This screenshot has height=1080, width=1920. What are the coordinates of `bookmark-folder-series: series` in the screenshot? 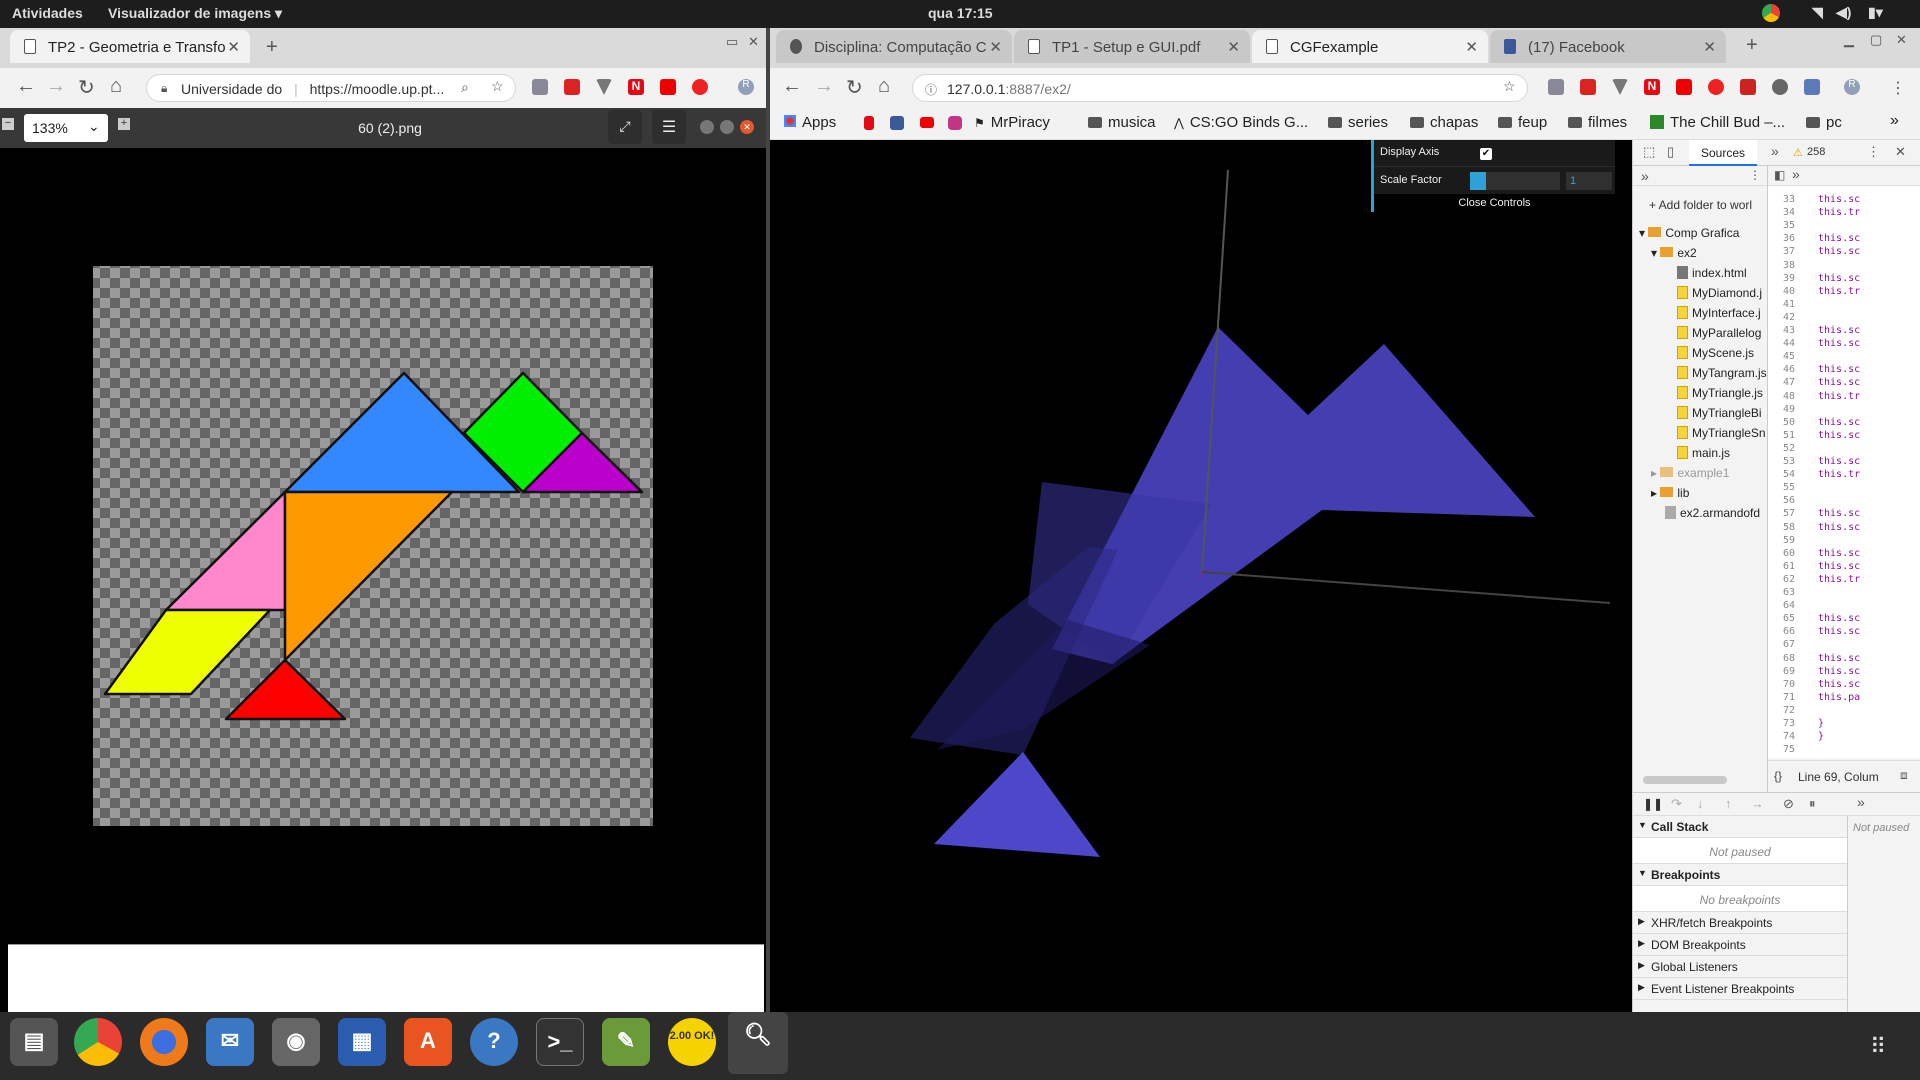 It's located at (1358, 122).